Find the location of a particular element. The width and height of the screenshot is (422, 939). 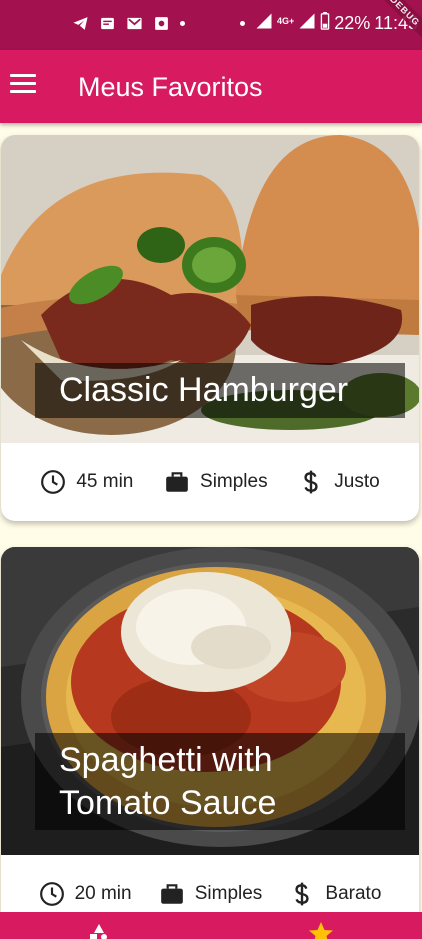

duration-info: 45 min is located at coordinates (86, 482).